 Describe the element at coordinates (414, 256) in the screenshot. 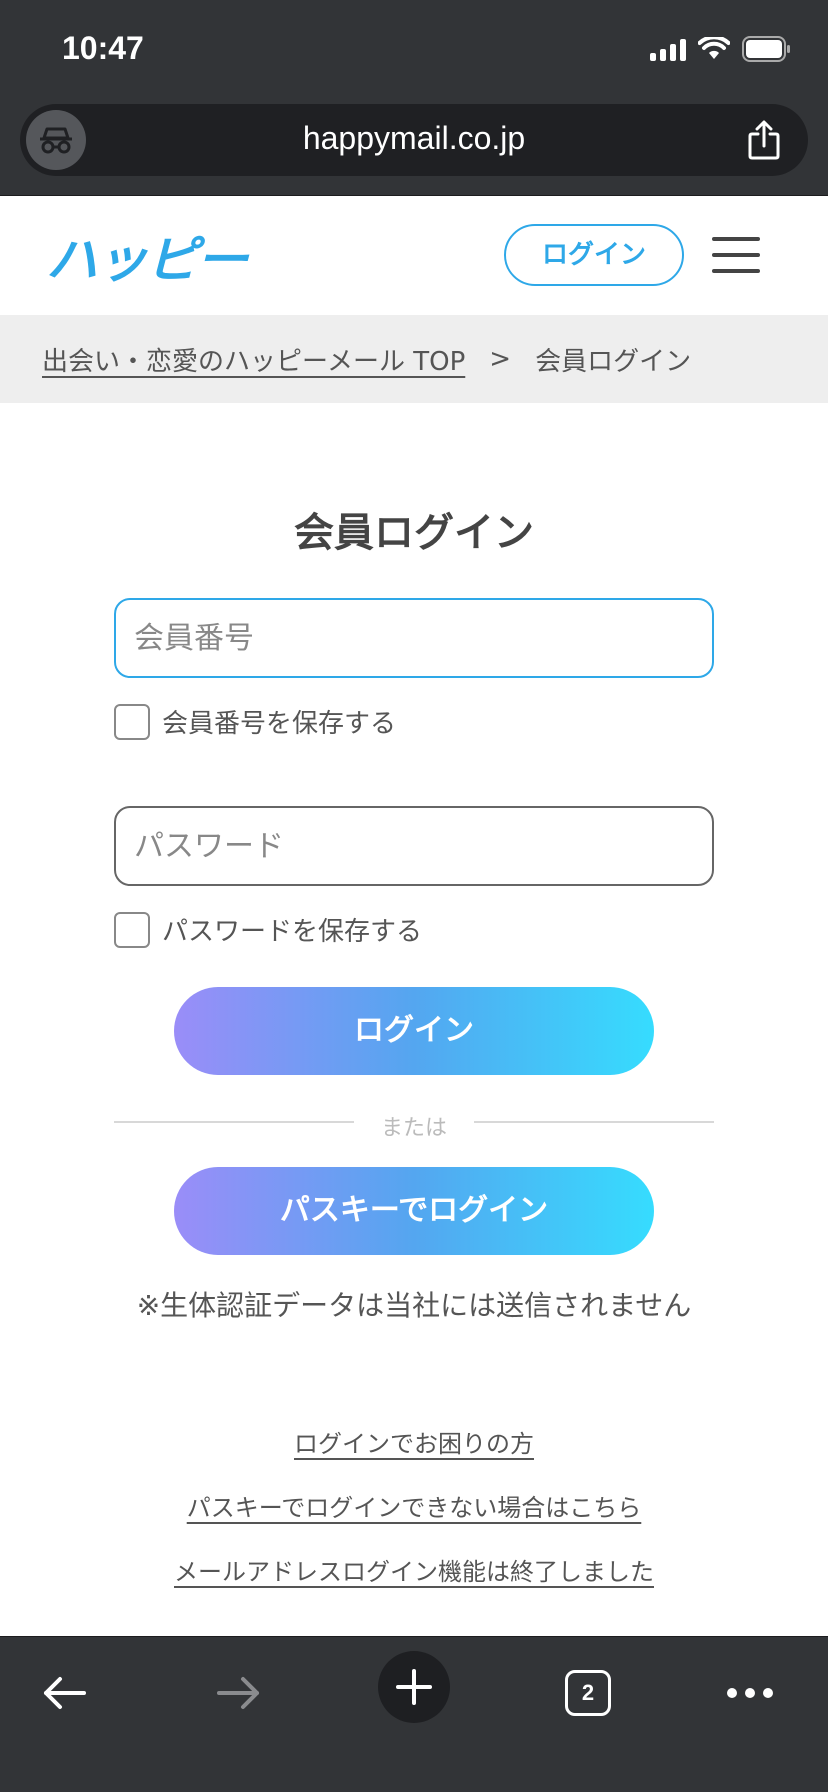

I see `site-header: ハッピー ログイン` at that location.